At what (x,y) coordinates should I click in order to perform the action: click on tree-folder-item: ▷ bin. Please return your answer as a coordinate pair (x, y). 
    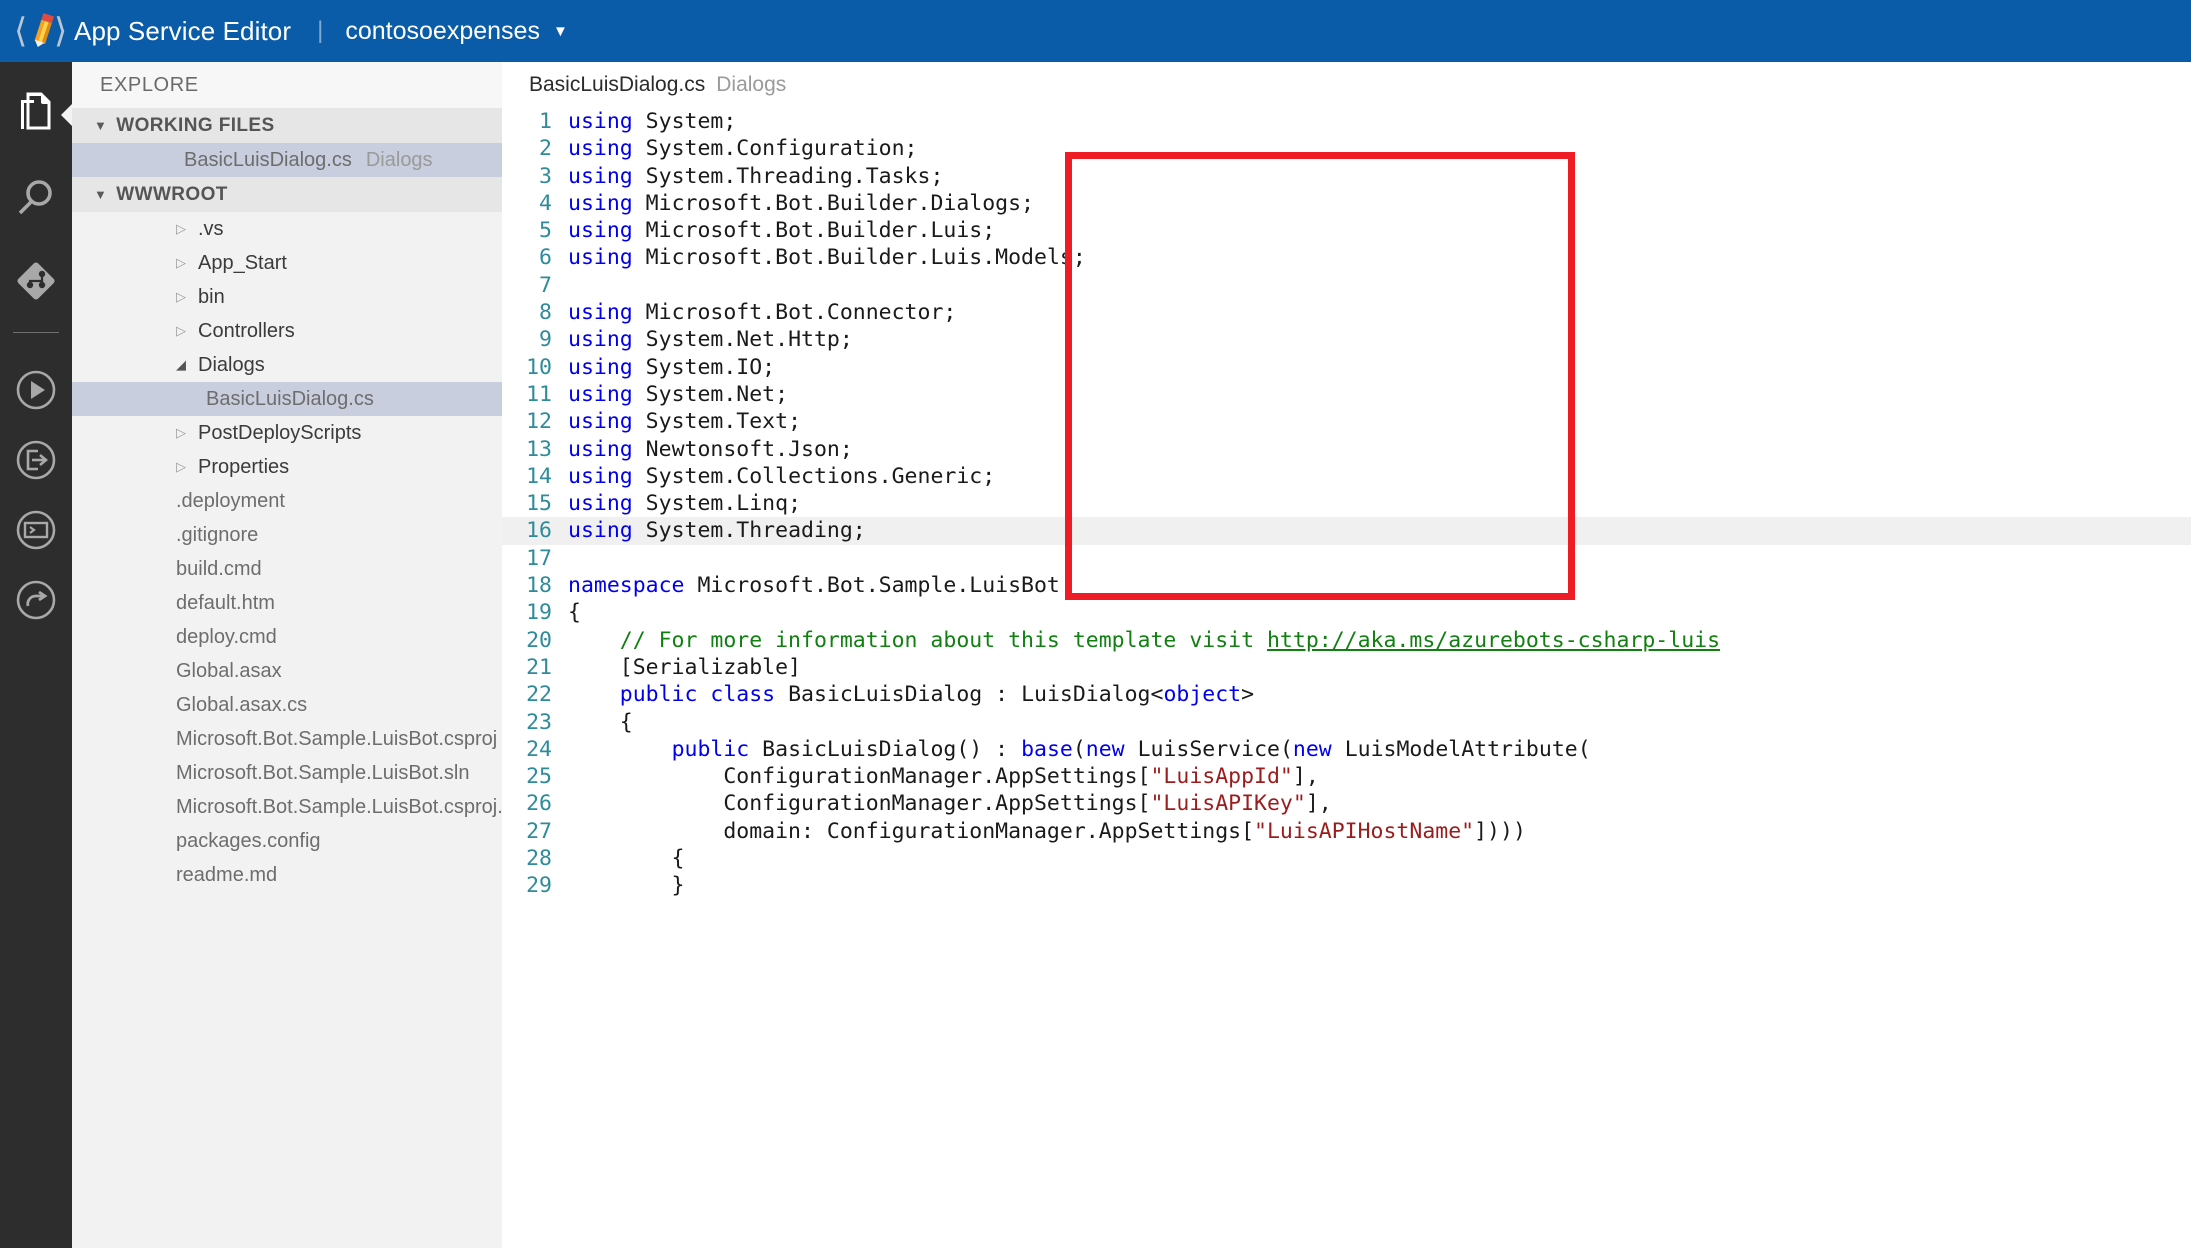
    Looking at the image, I should click on (287, 297).